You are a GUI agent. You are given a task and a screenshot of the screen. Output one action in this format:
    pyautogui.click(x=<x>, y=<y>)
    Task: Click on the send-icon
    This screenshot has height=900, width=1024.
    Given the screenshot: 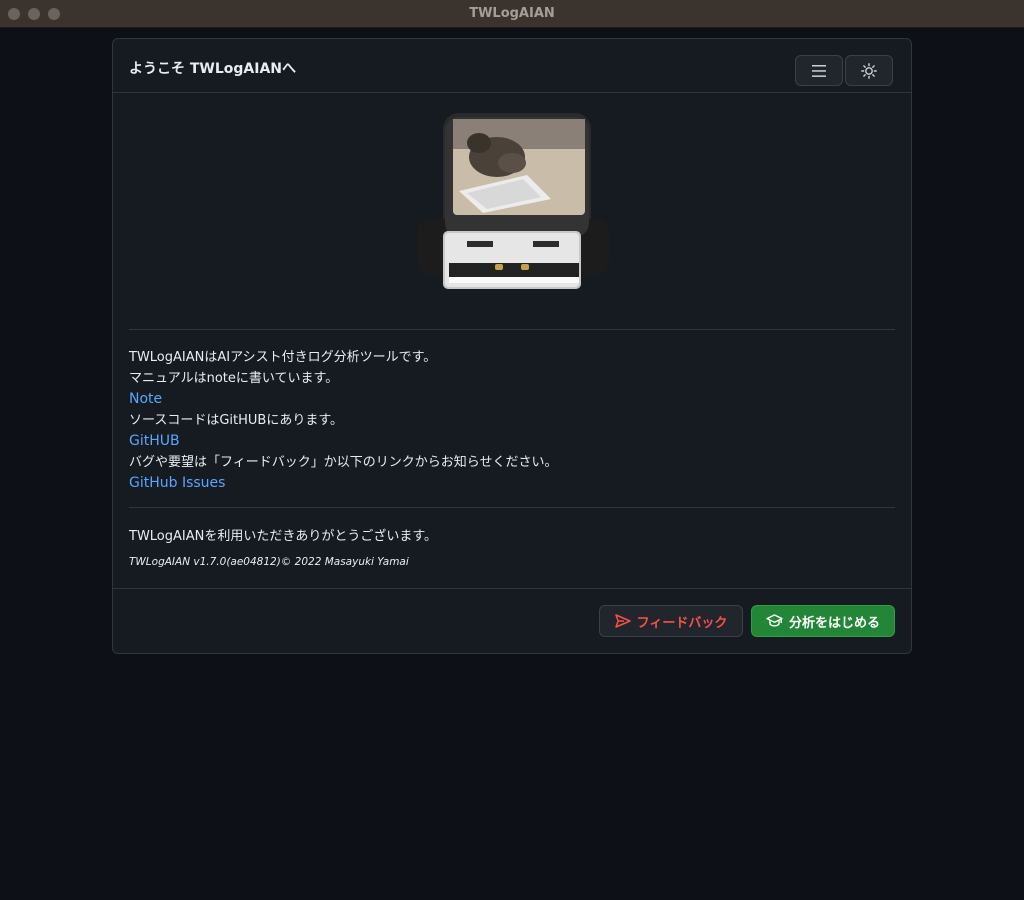 What is the action you would take?
    pyautogui.click(x=622, y=621)
    